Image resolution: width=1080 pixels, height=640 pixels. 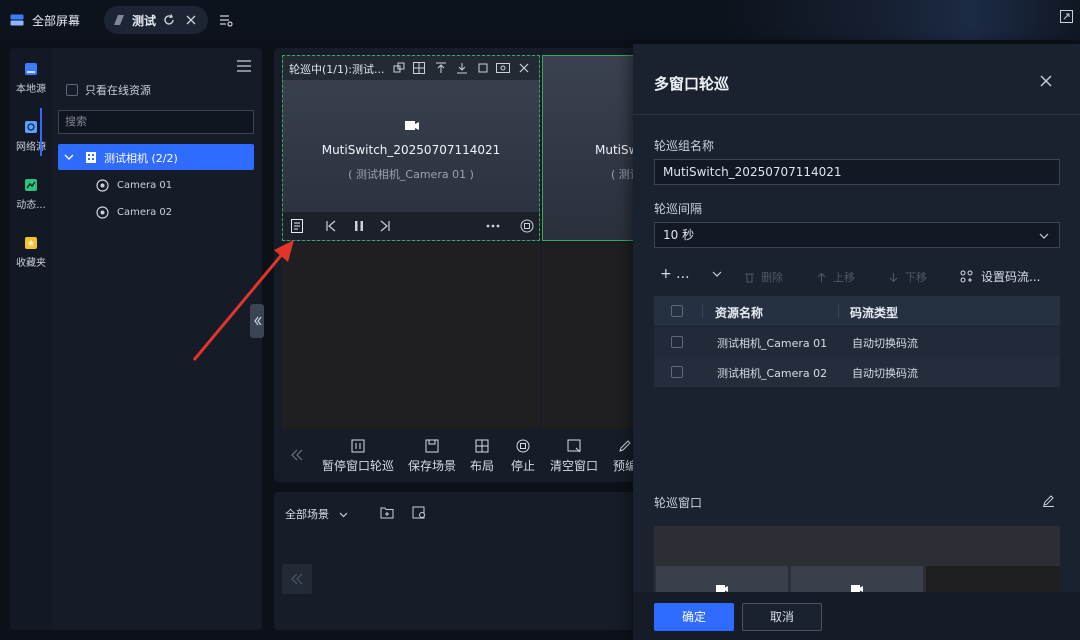 What do you see at coordinates (31, 78) in the screenshot?
I see `rail-item-local: 本地源` at bounding box center [31, 78].